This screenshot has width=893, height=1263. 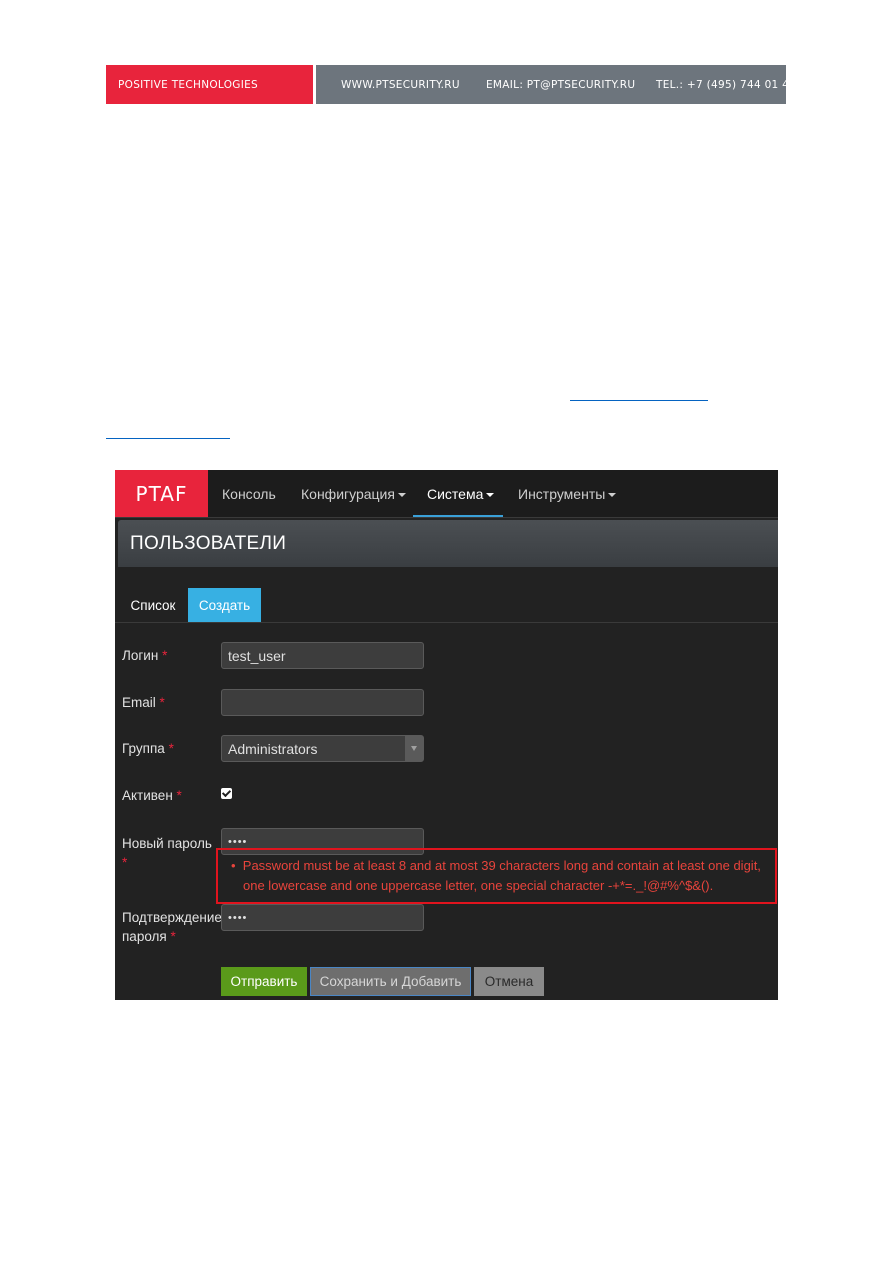 I want to click on tab-list: Список, so click(x=153, y=605).